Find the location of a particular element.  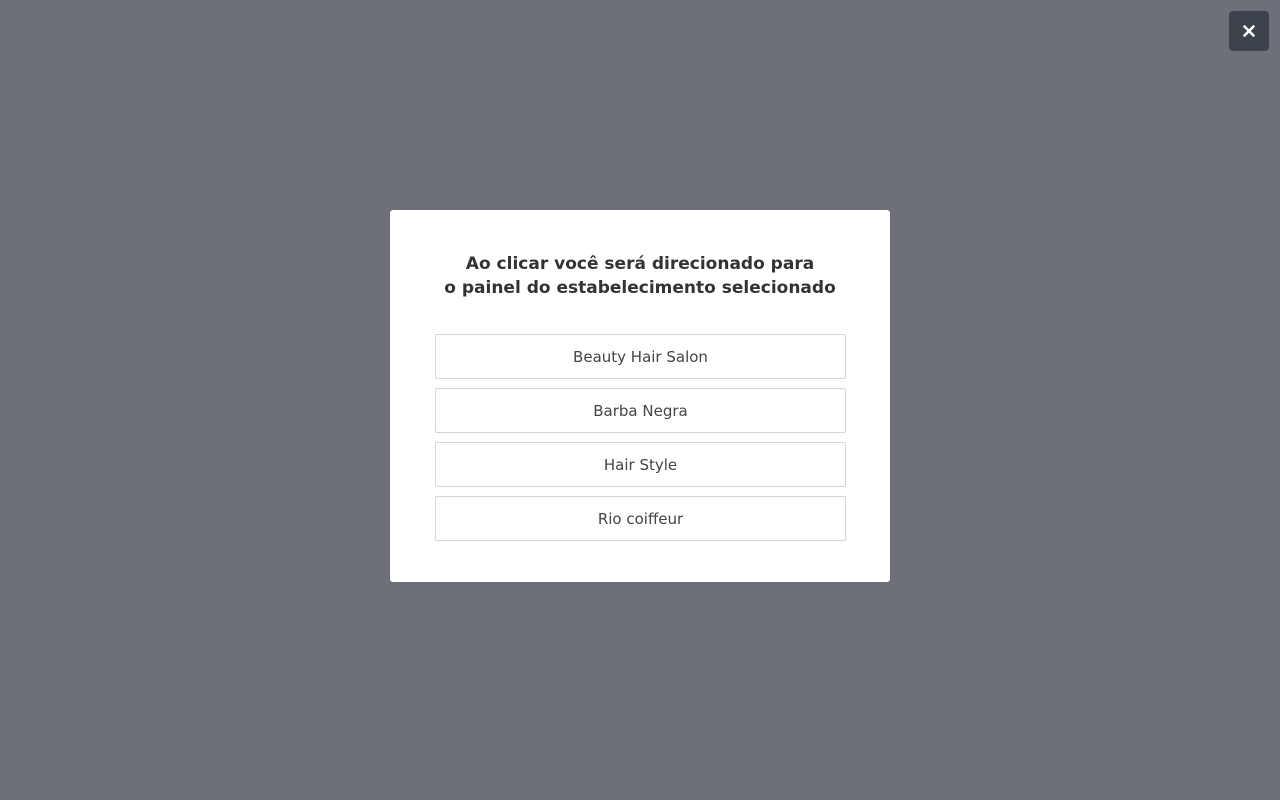

establishment-button-hair-style: Hair Style is located at coordinates (640, 464).